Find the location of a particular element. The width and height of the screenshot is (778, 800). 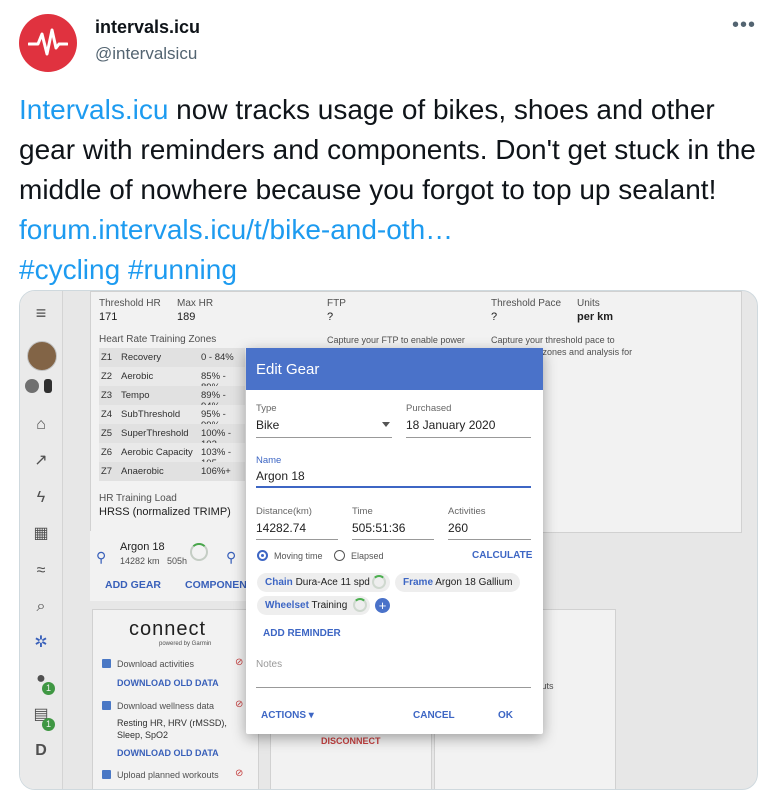

name-underline is located at coordinates (393, 487).